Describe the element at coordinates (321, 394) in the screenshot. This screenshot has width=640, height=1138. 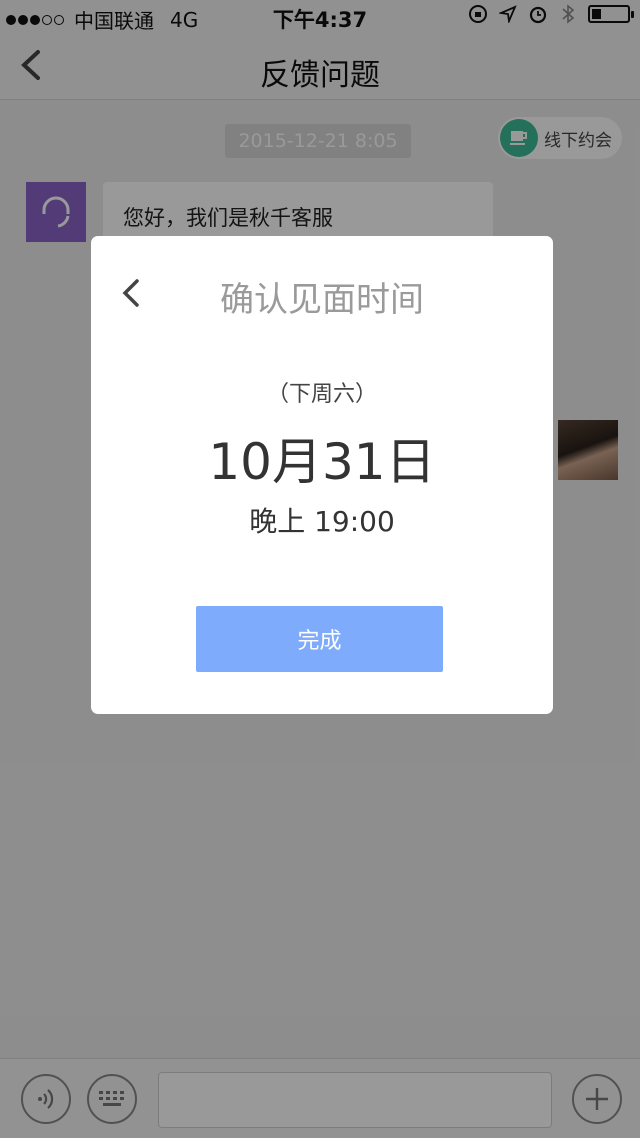
I see `meeting-weekday: （下周六）` at that location.